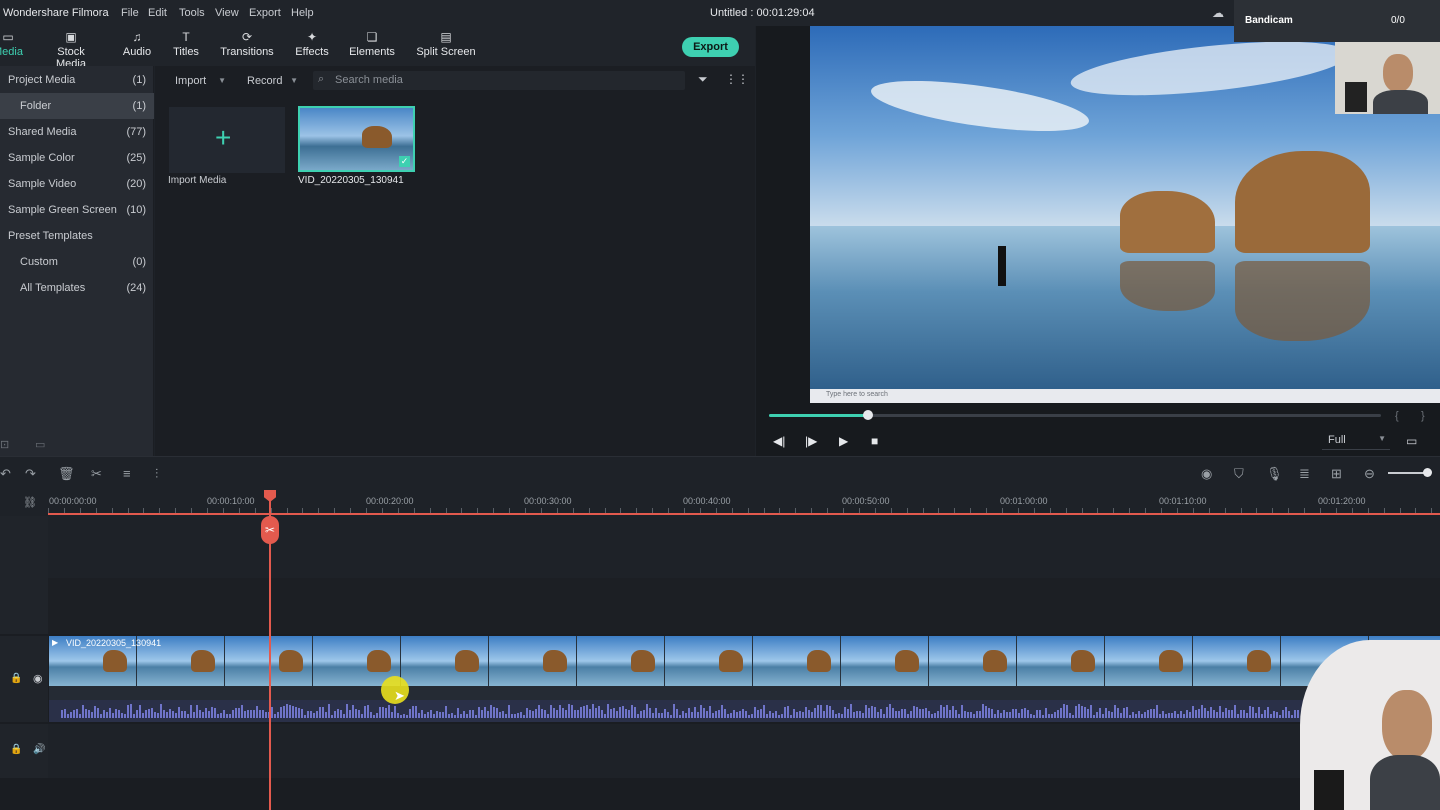  Describe the element at coordinates (1206, 474) in the screenshot. I see `render-icon: ◉` at that location.